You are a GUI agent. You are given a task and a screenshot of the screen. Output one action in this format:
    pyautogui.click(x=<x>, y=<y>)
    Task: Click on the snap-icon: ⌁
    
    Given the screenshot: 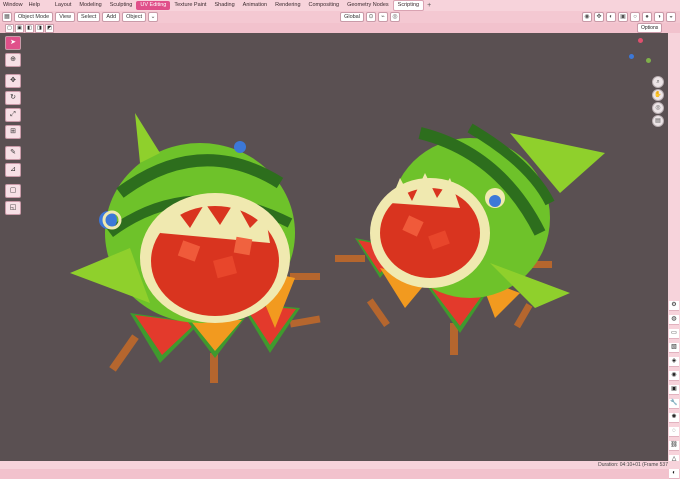 What is the action you would take?
    pyautogui.click(x=382, y=17)
    